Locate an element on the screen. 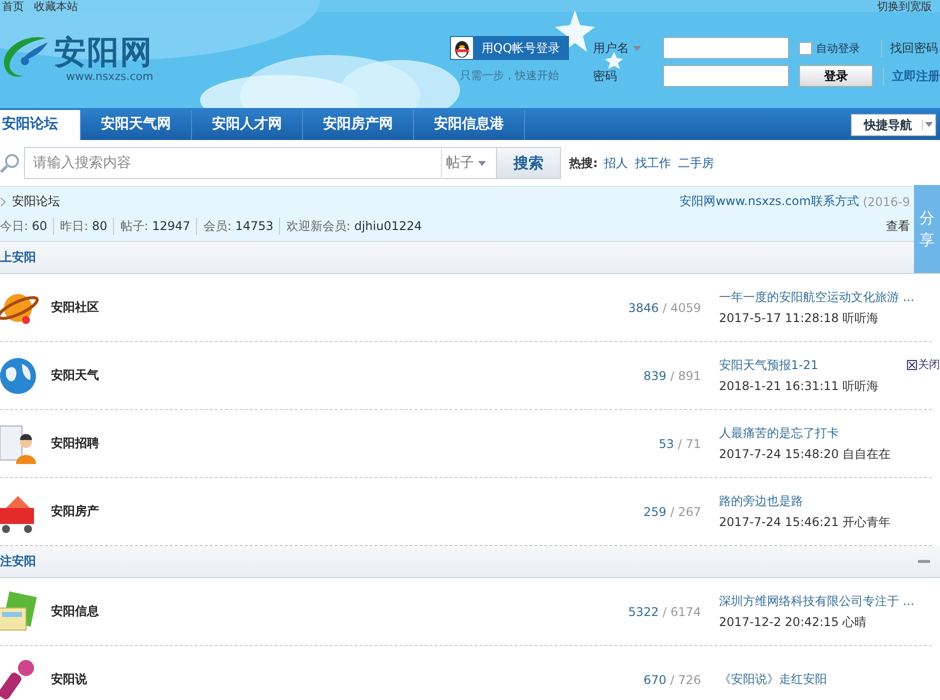 The height and width of the screenshot is (700, 940). username-field is located at coordinates (726, 48).